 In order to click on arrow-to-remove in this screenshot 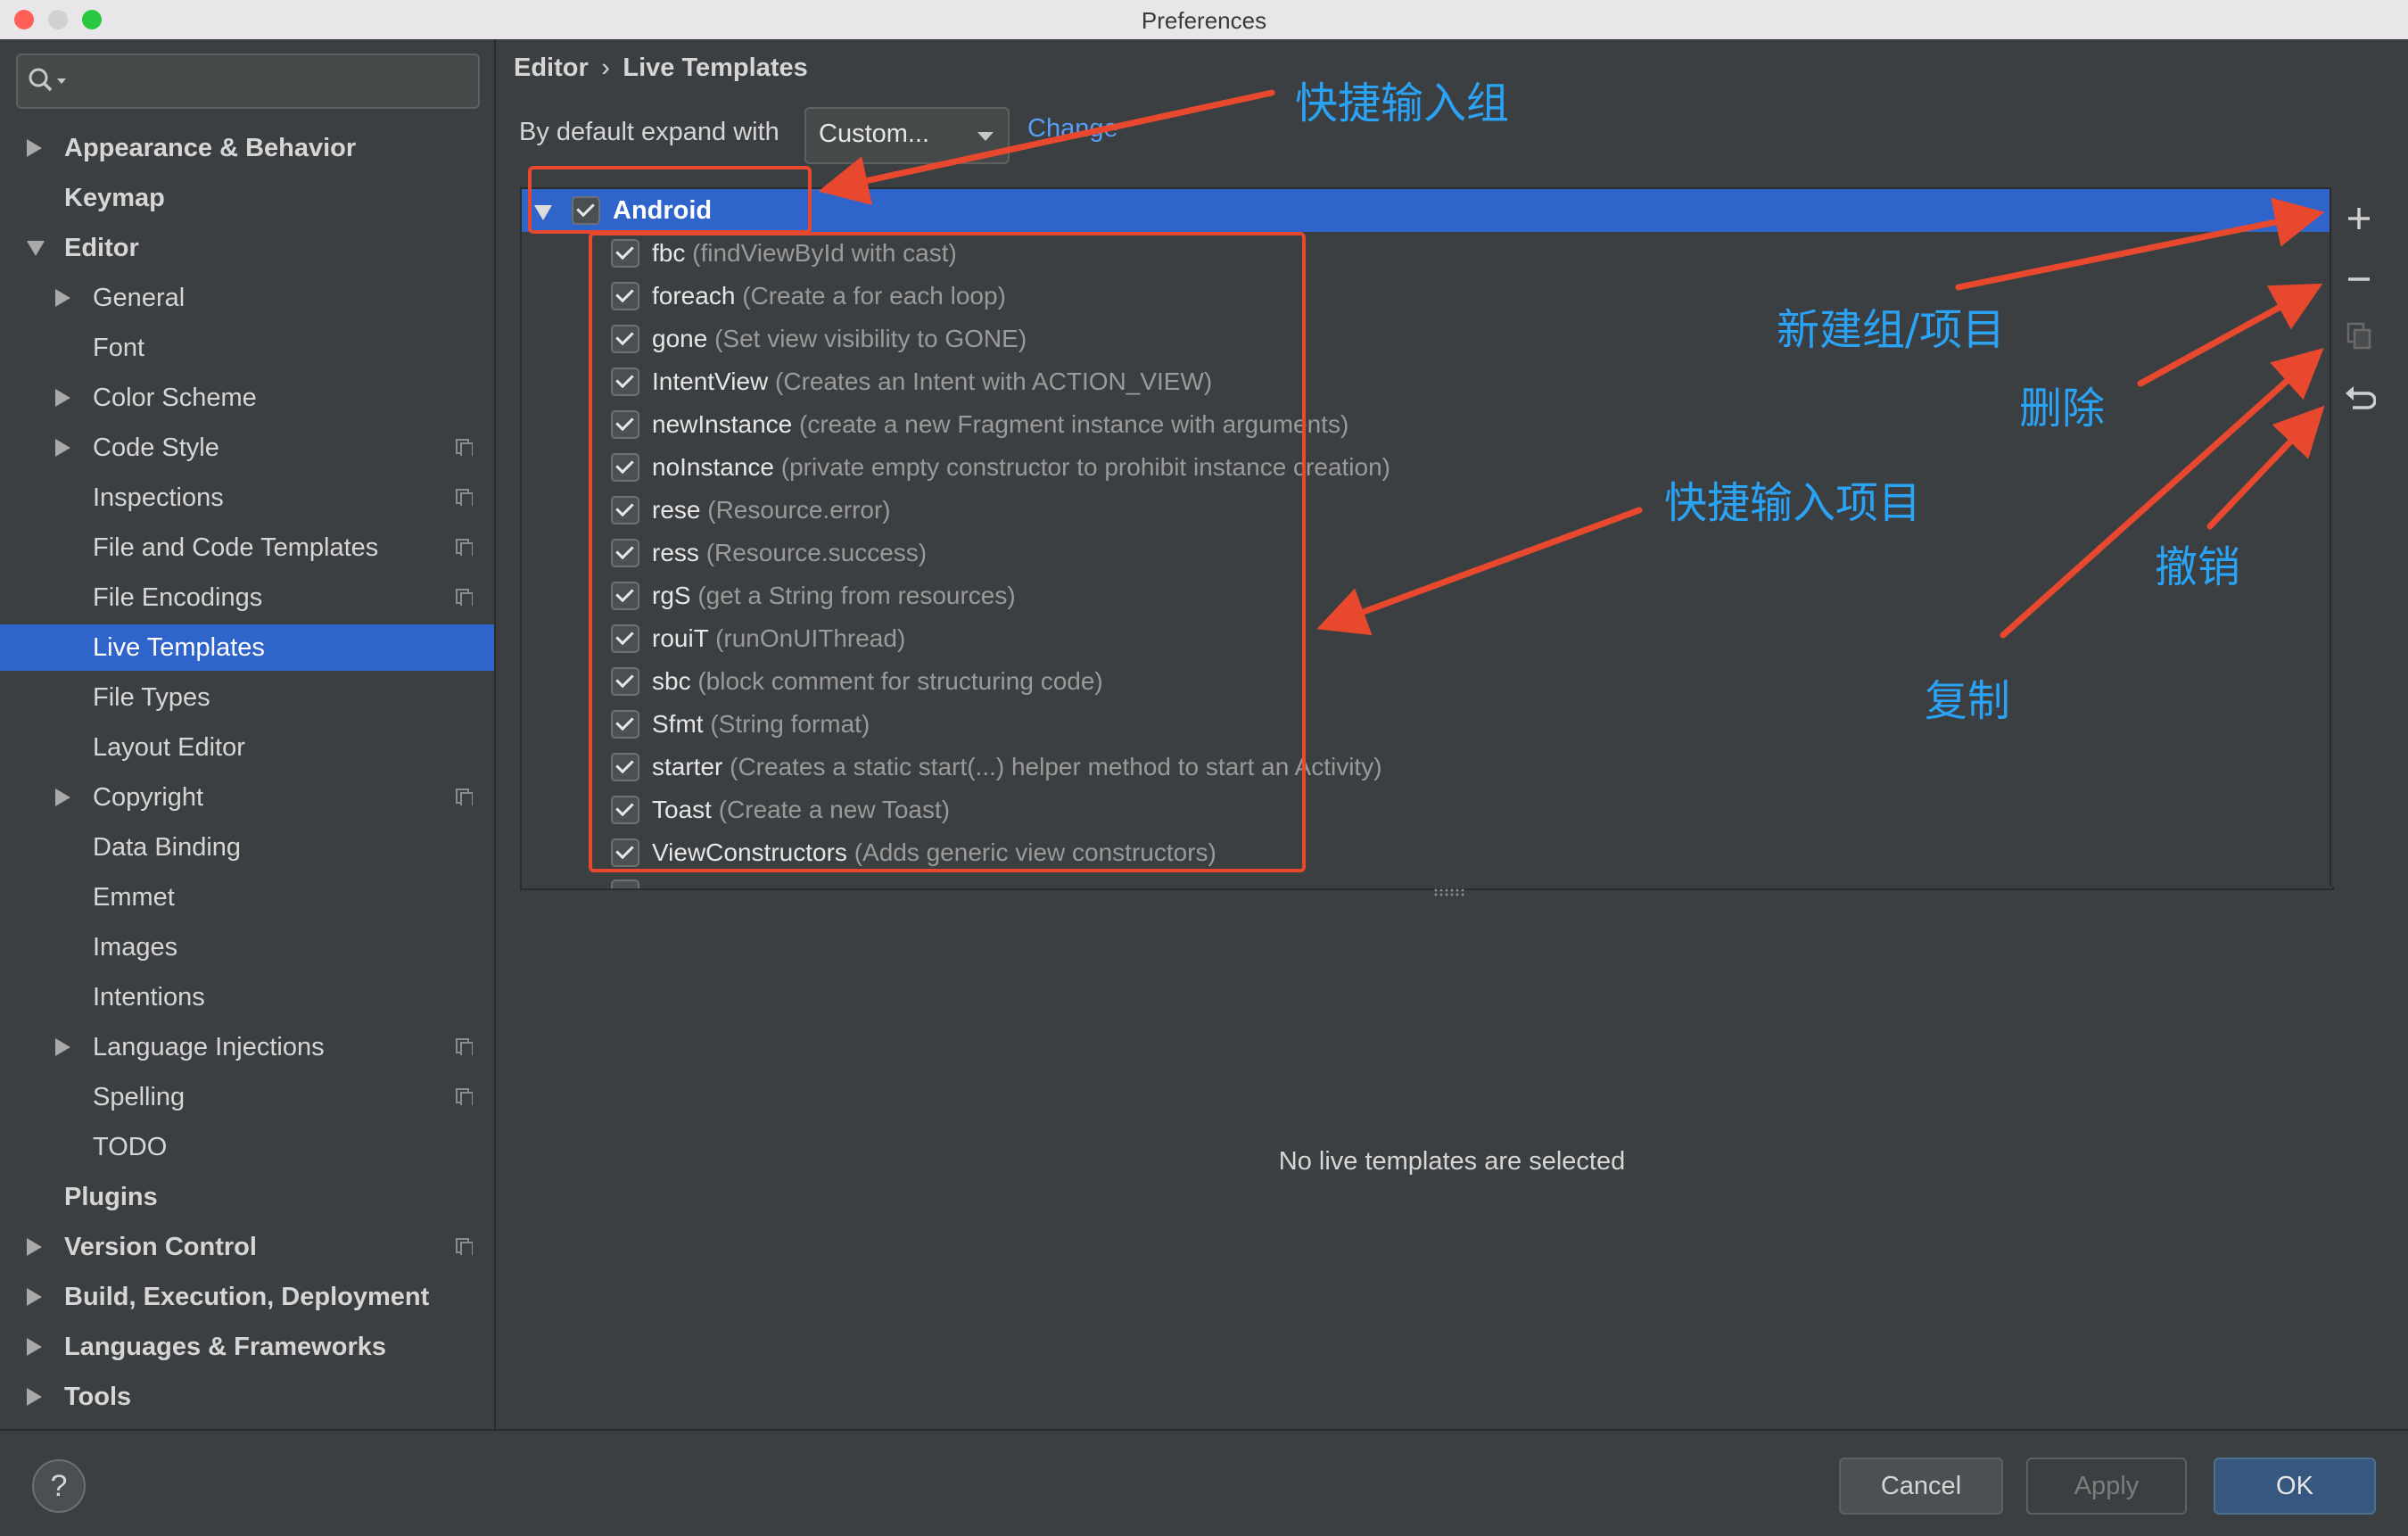, I will do `click(2230, 335)`.